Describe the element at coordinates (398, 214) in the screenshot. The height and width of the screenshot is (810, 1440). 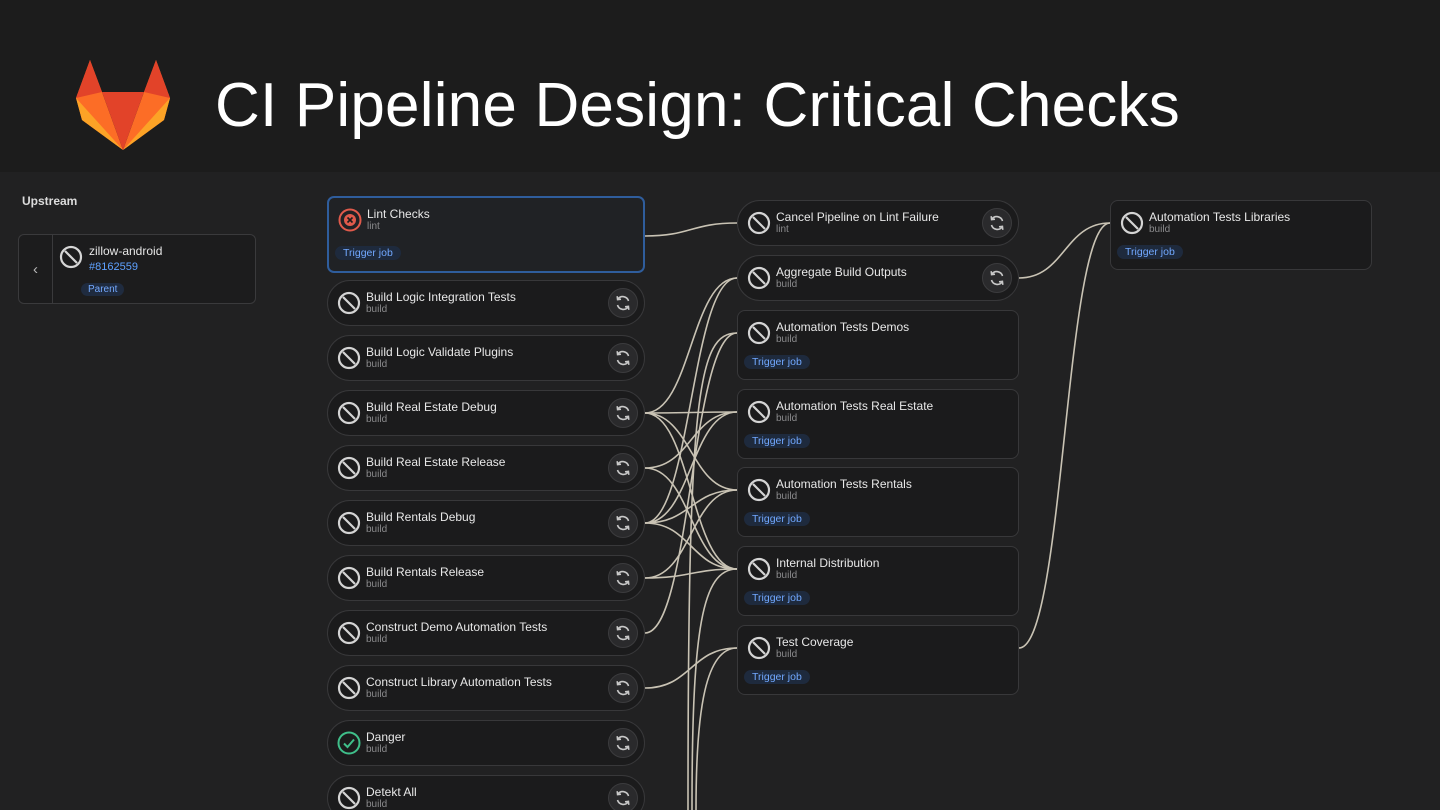
I see `job-name: Lint Checks` at that location.